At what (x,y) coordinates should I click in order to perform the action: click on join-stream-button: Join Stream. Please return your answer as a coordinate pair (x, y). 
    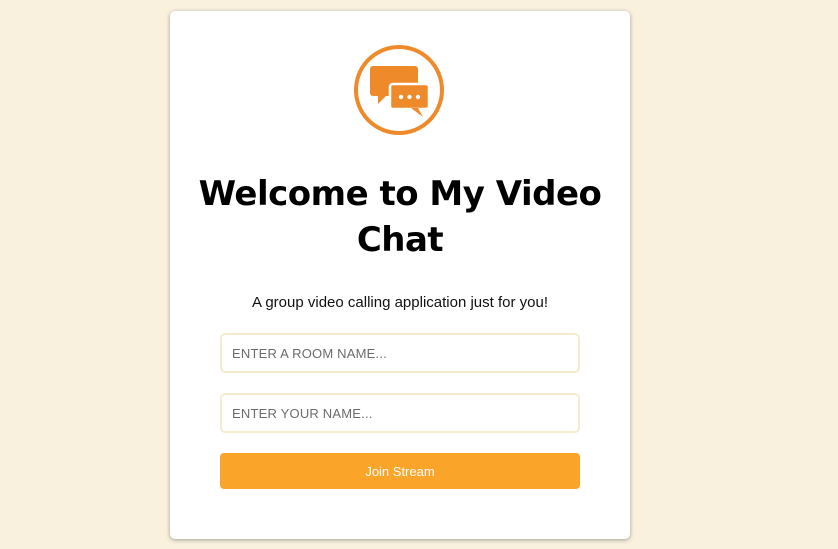
    Looking at the image, I should click on (400, 471).